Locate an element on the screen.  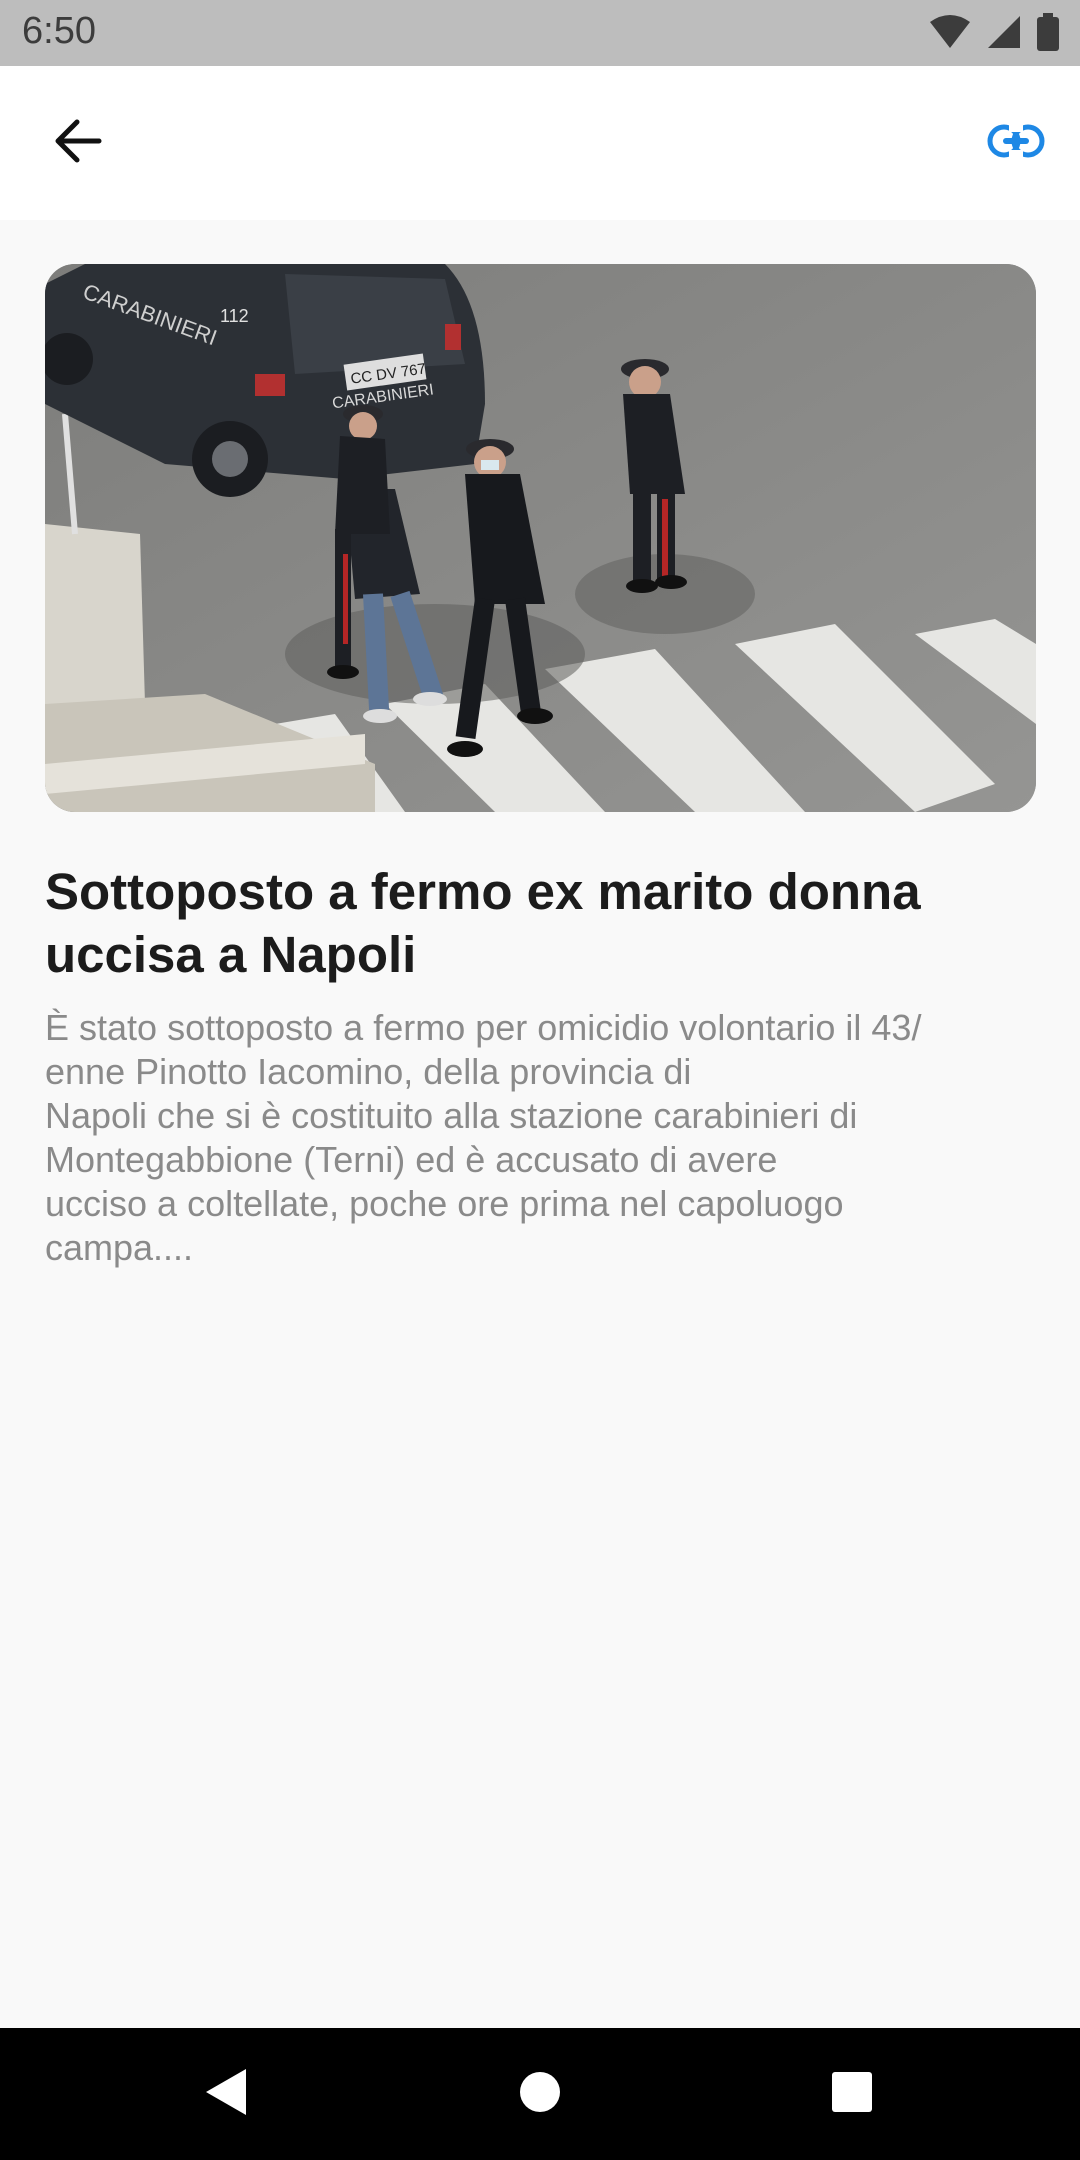
nav-home-button is located at coordinates (540, 2094).